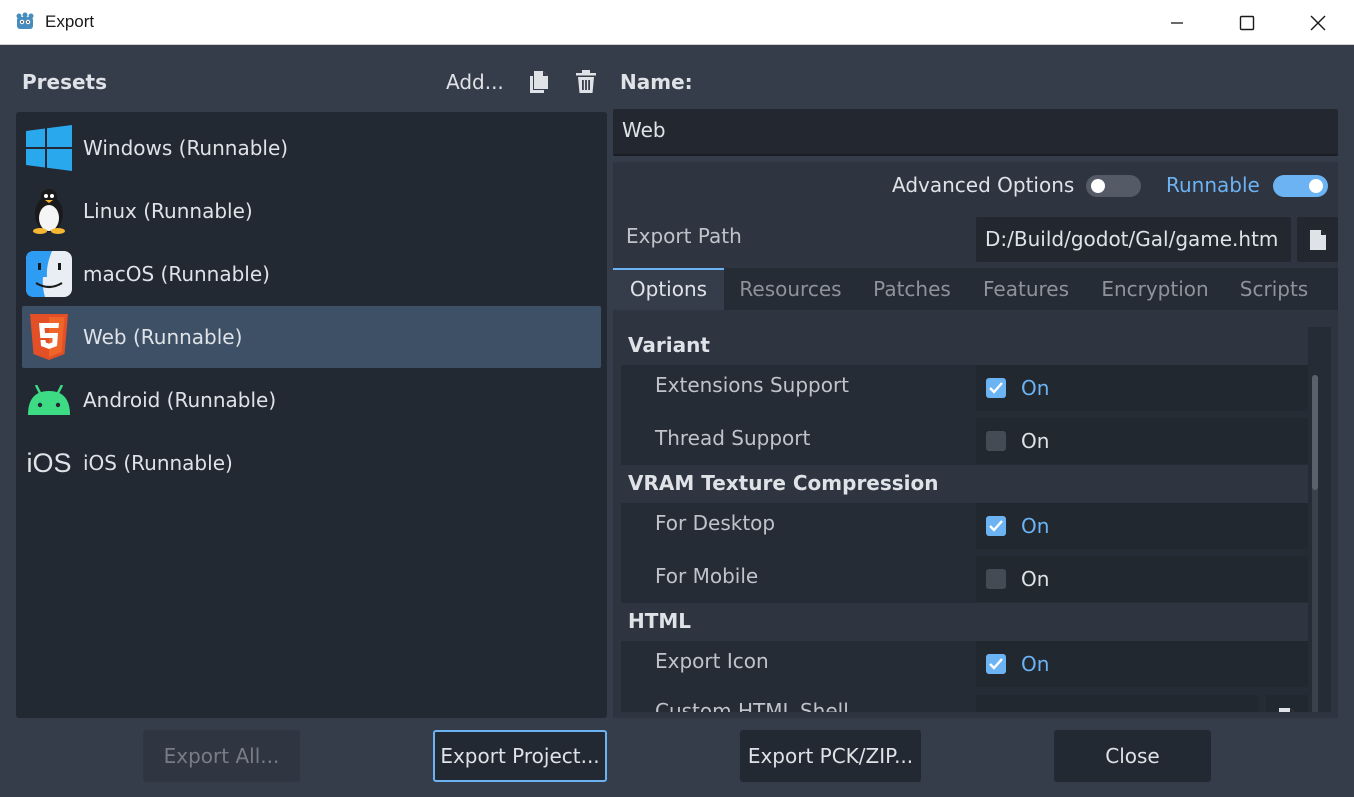  I want to click on options-scrollbar, so click(1315, 543).